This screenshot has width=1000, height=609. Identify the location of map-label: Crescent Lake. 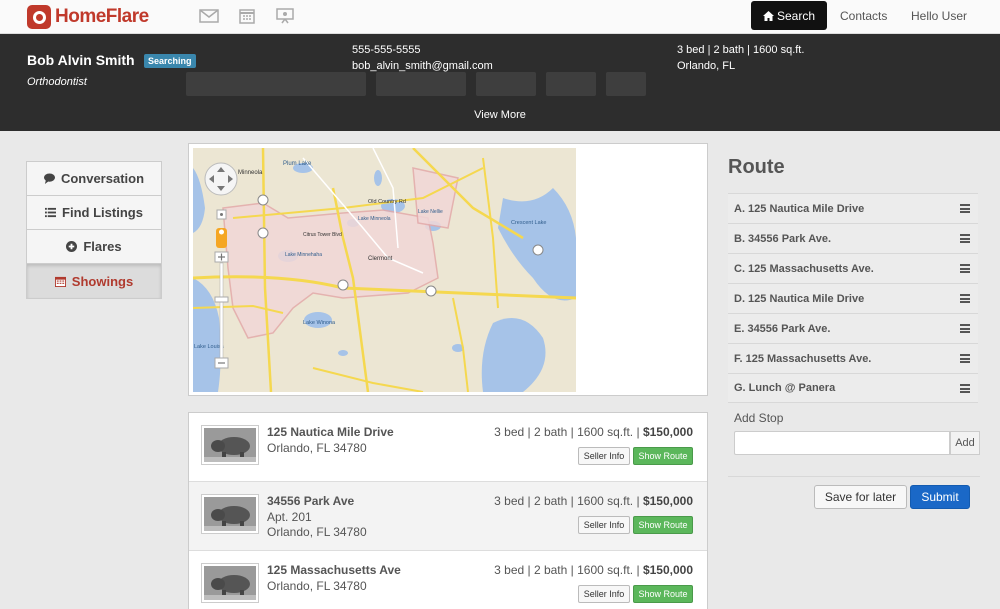
(528, 223).